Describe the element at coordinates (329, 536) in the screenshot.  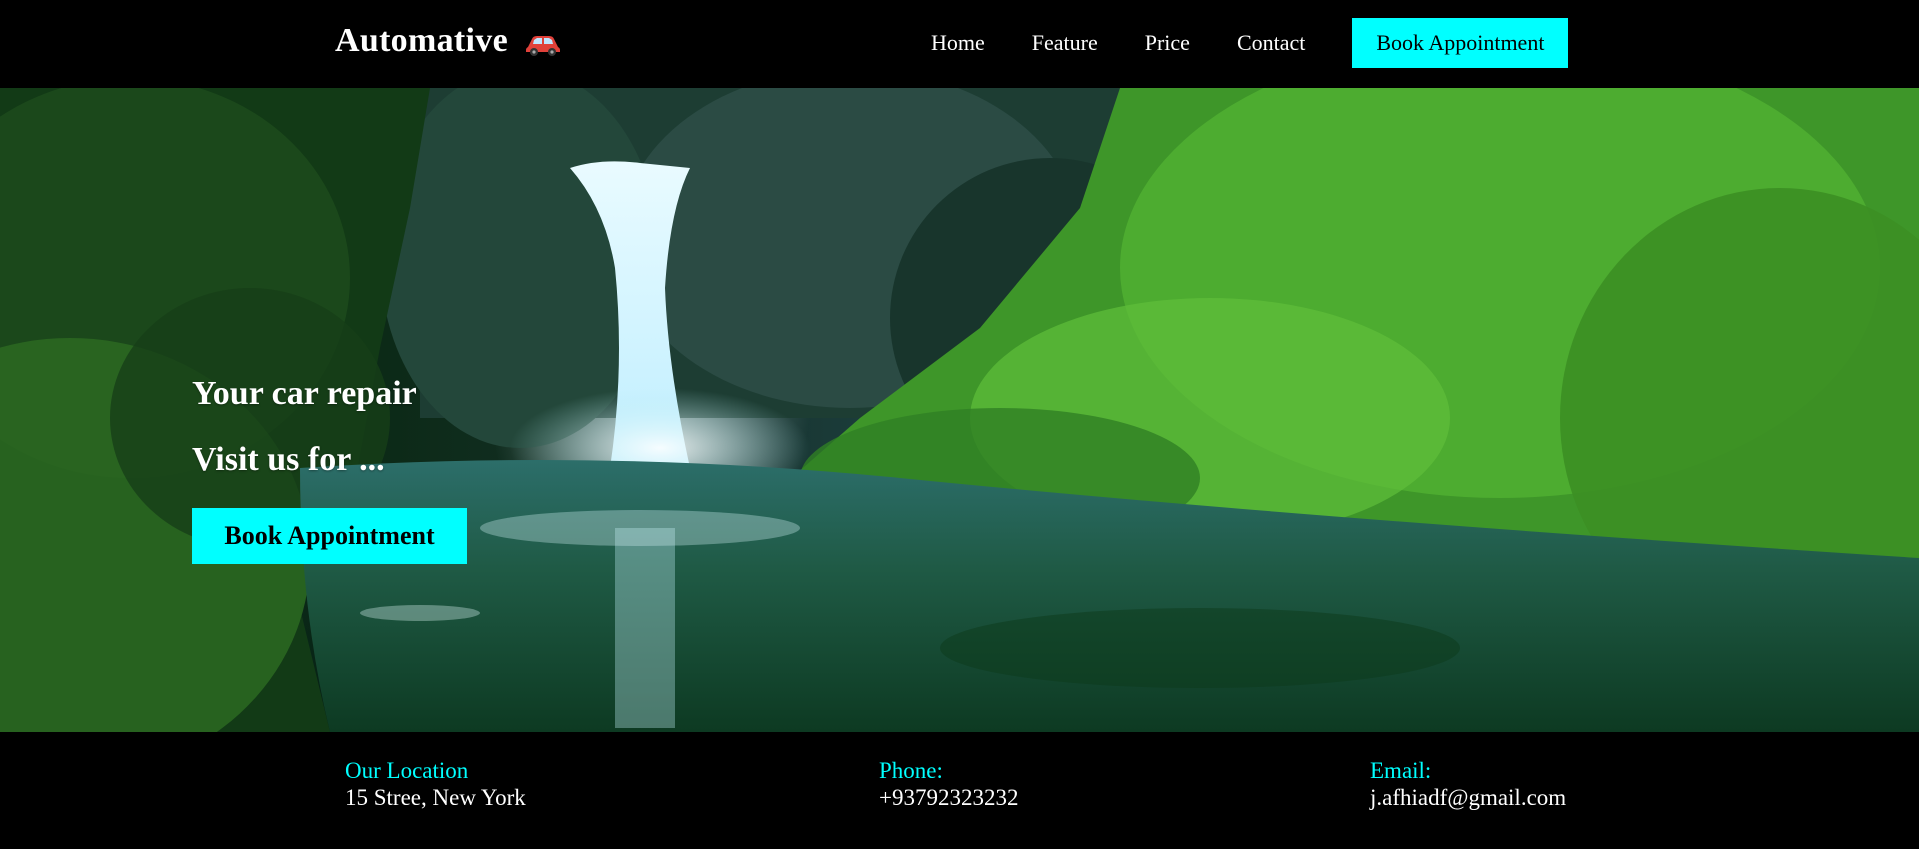
I see `book-appointment-hero-button: Book Appointment` at that location.